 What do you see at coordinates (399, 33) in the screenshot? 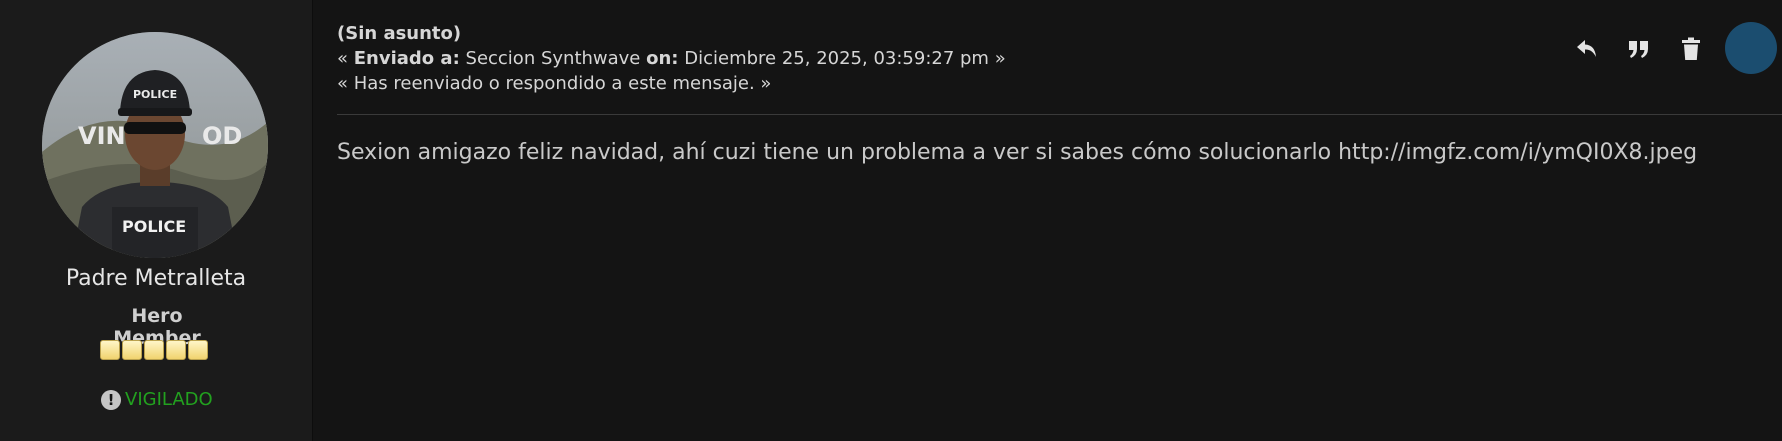
I see `message-subject: (Sin asunto)` at bounding box center [399, 33].